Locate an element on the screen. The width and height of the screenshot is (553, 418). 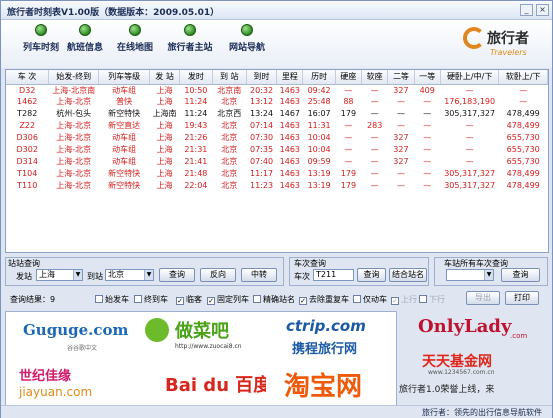
check-dedupe: ✓ 去除重复车 is located at coordinates (324, 299).